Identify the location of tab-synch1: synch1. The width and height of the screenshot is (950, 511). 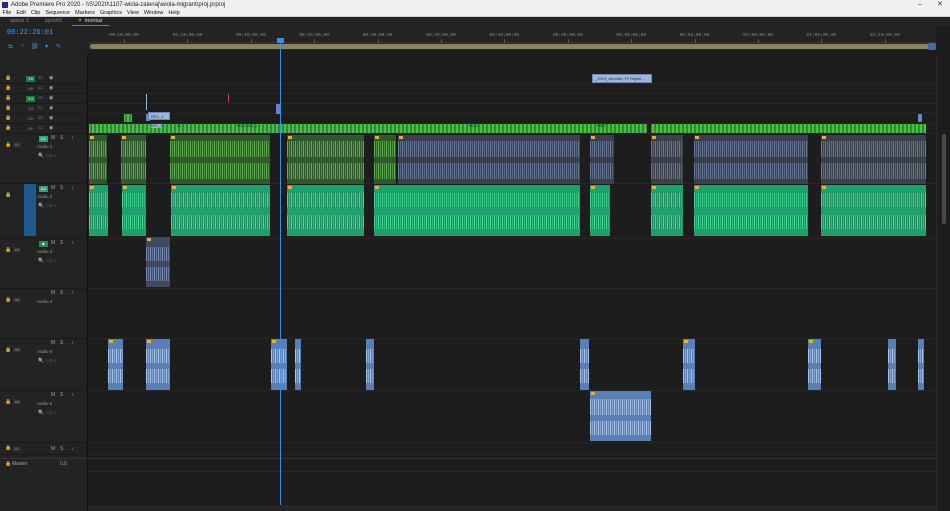
(53, 21).